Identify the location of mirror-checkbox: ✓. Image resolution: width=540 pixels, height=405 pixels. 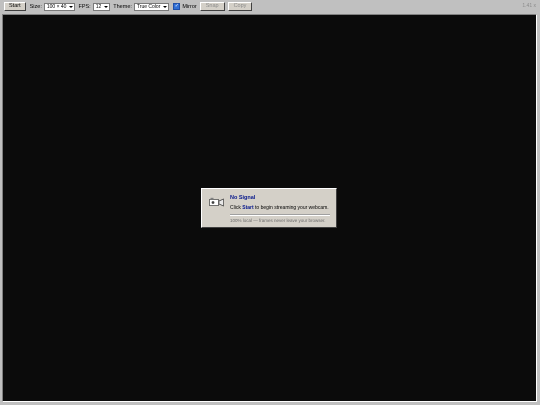
(177, 6).